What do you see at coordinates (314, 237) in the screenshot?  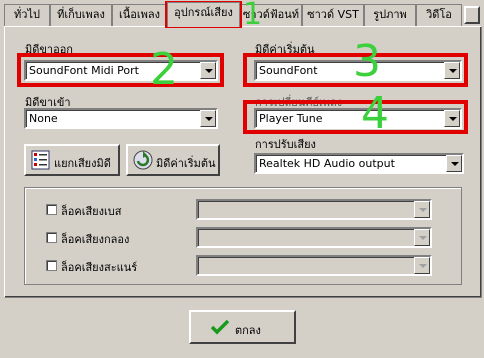 I see `lock-drum-select` at bounding box center [314, 237].